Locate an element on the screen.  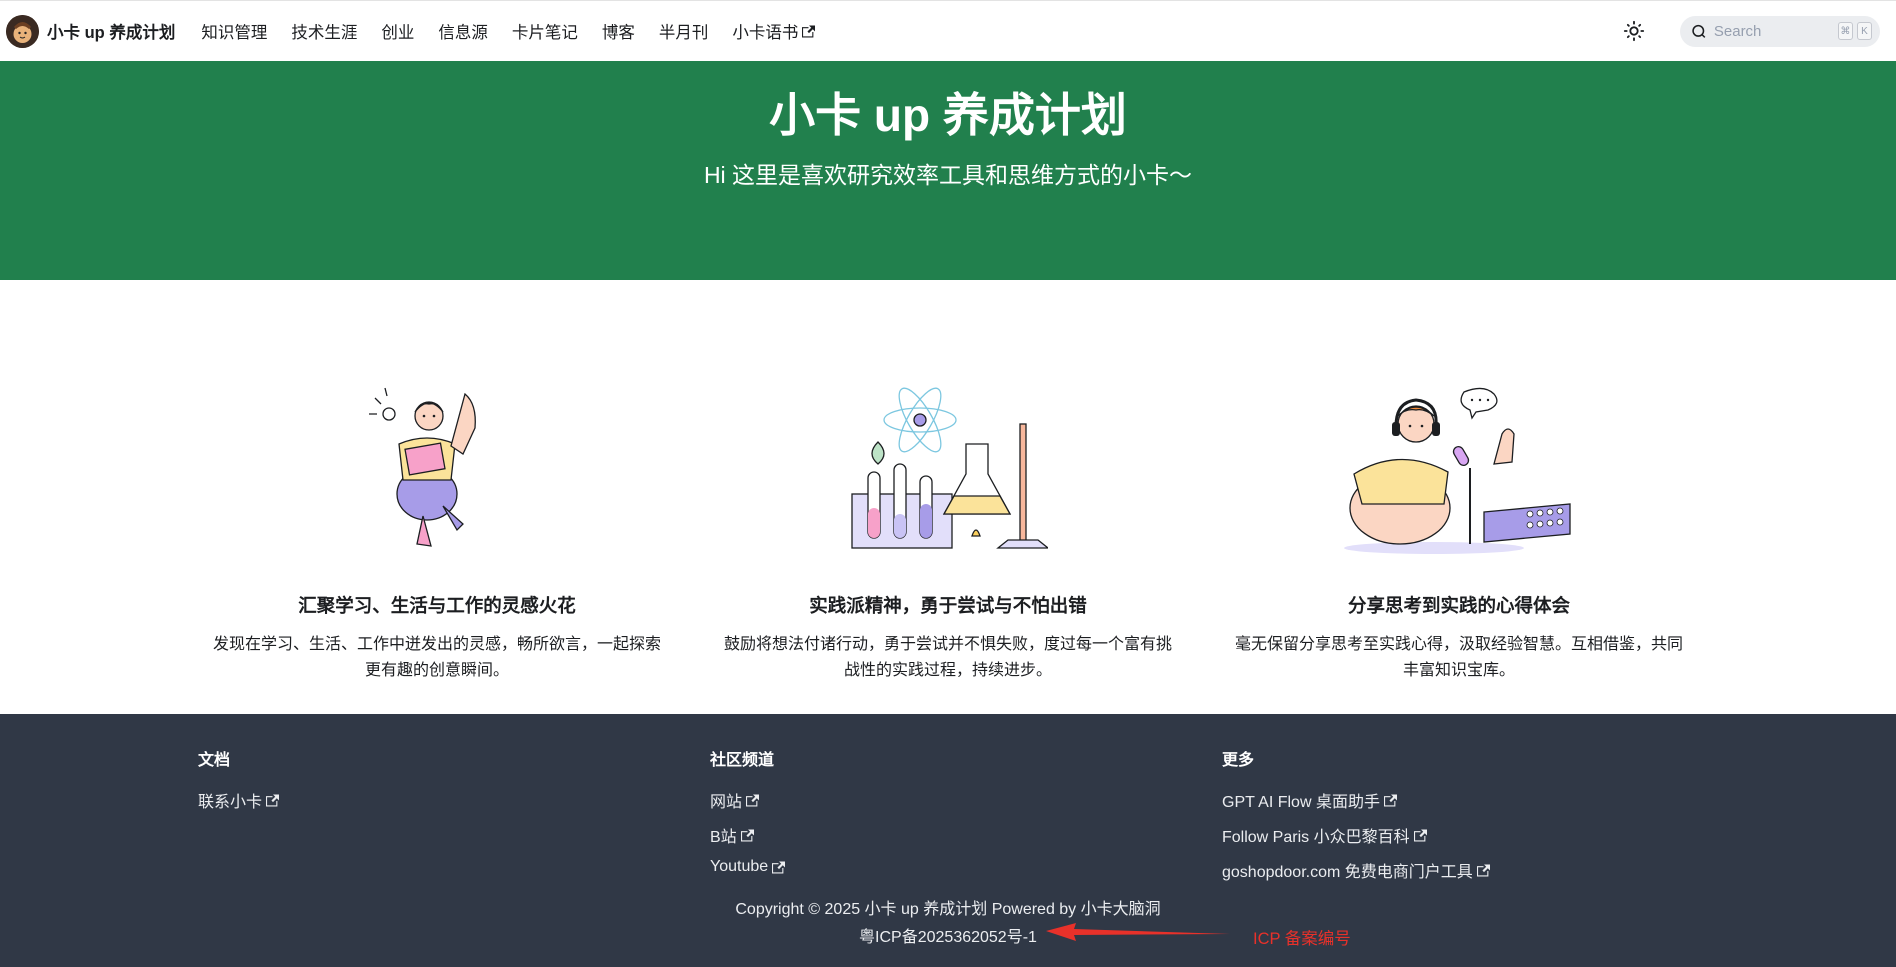
footer-link-label: Follow Paris 小众巴黎百科 is located at coordinates (1316, 837).